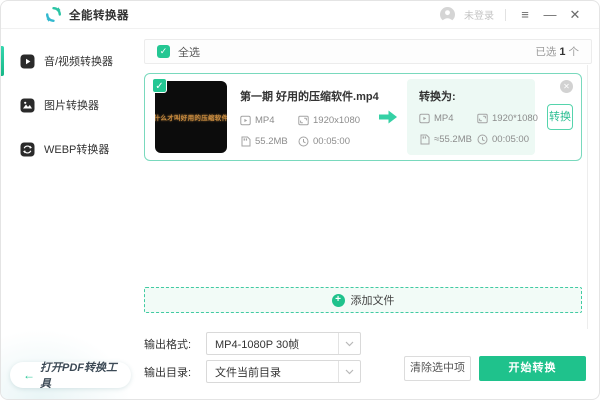 The height and width of the screenshot is (400, 600). I want to click on sidebar-item-webp-converter: WEBP转换器, so click(66, 149).